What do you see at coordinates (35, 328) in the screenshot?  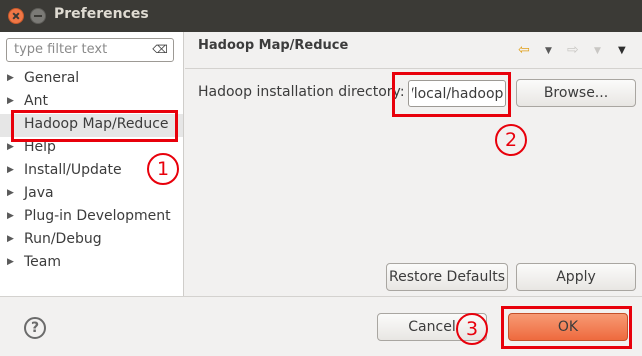 I see `help-icon: ?` at bounding box center [35, 328].